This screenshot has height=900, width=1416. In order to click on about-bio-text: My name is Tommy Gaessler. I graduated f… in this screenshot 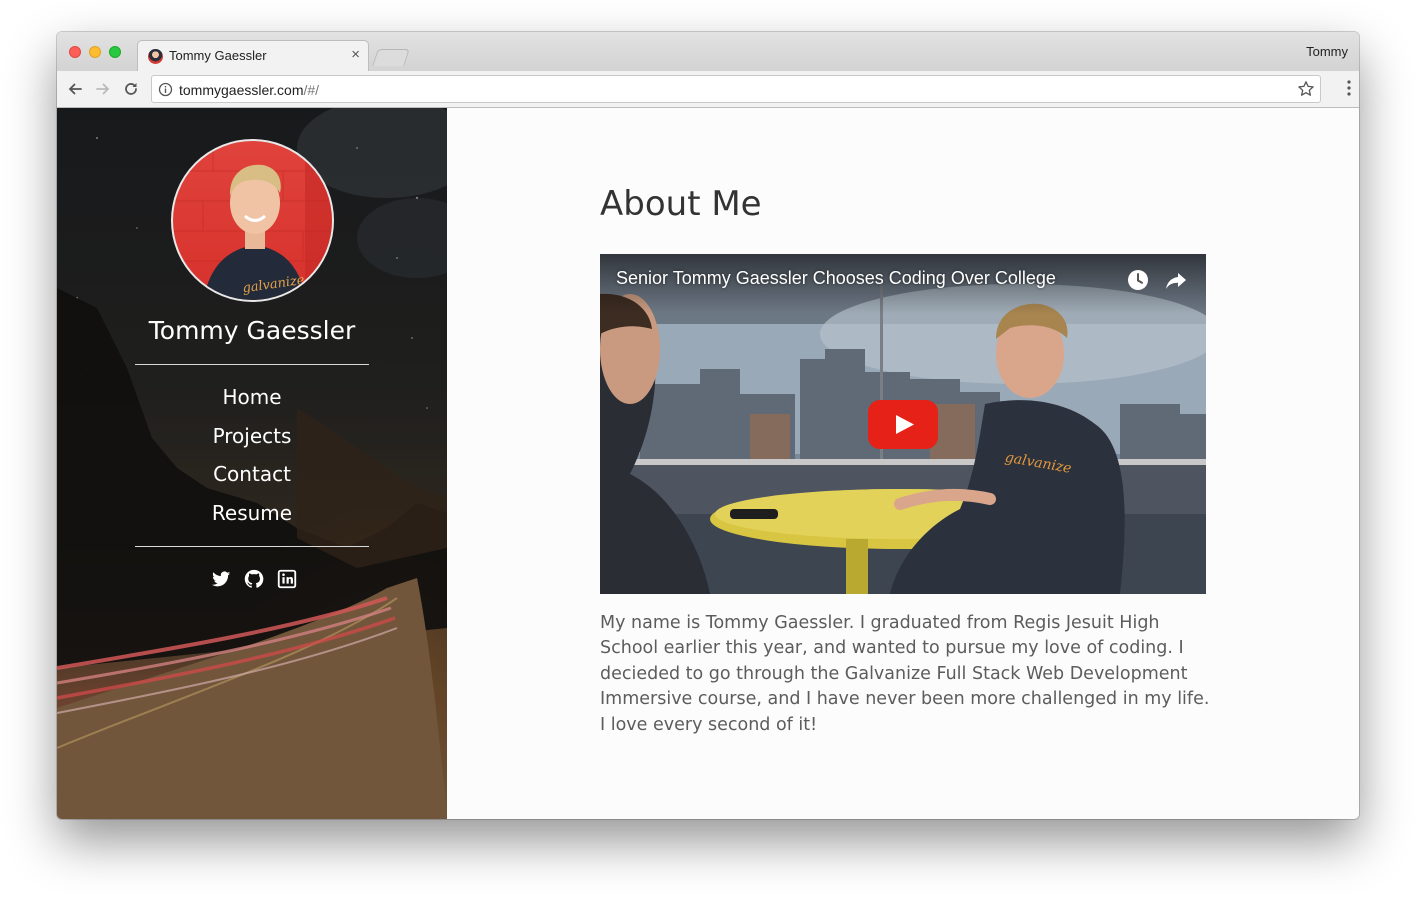, I will do `click(905, 674)`.